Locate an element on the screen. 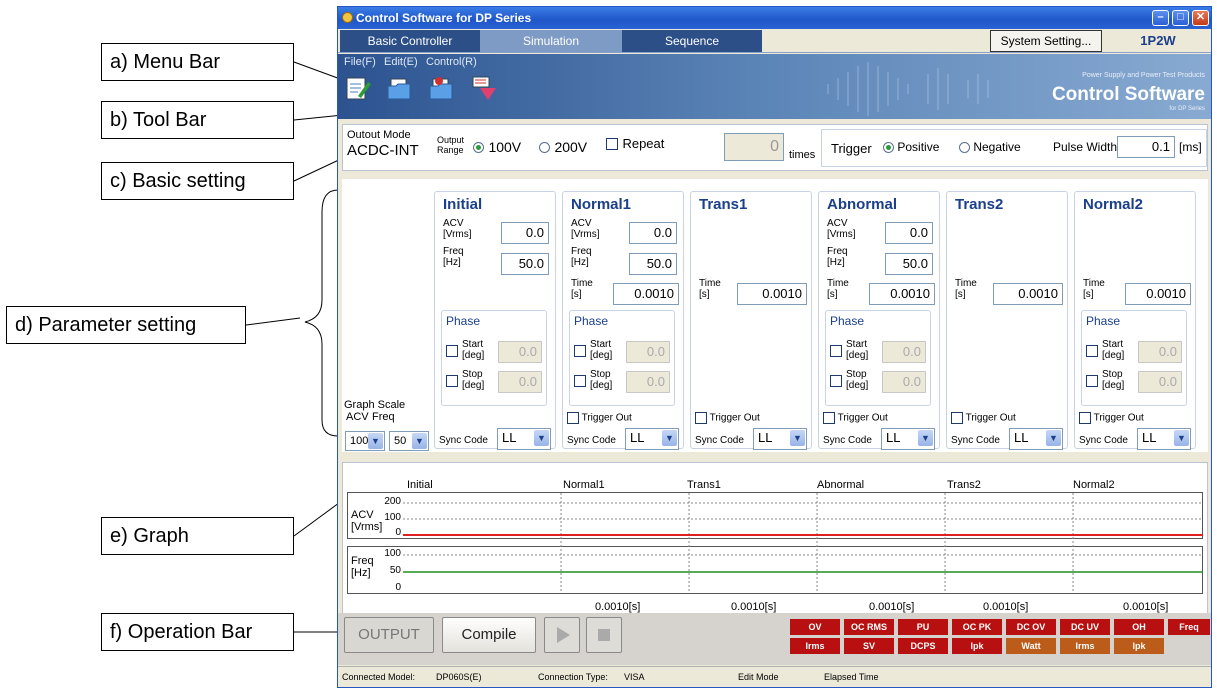 This screenshot has width=1217, height=693. range-200-radio: 200V is located at coordinates (563, 148).